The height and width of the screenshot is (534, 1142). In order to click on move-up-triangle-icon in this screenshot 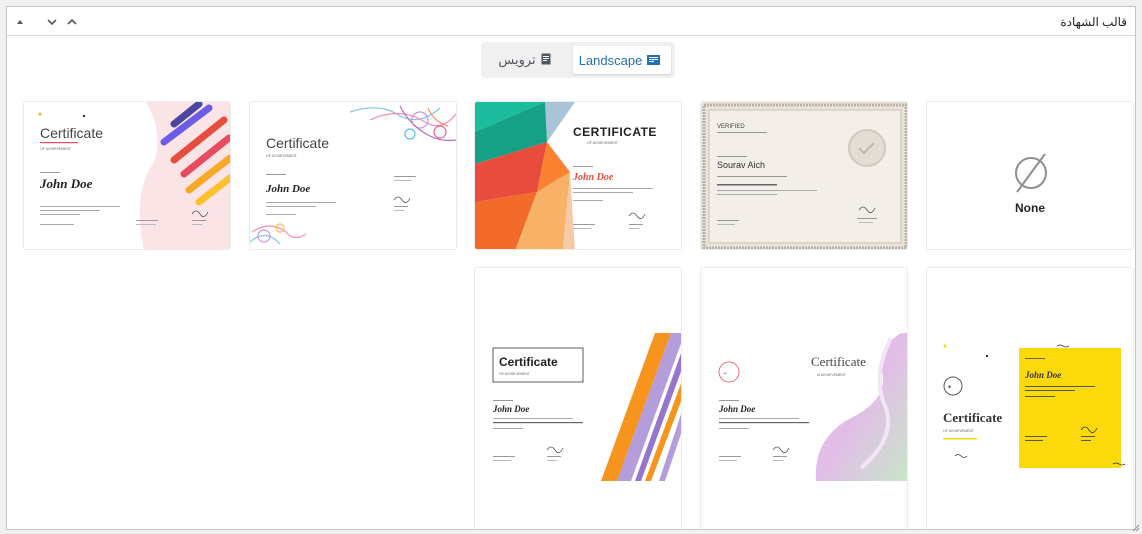, I will do `click(20, 22)`.